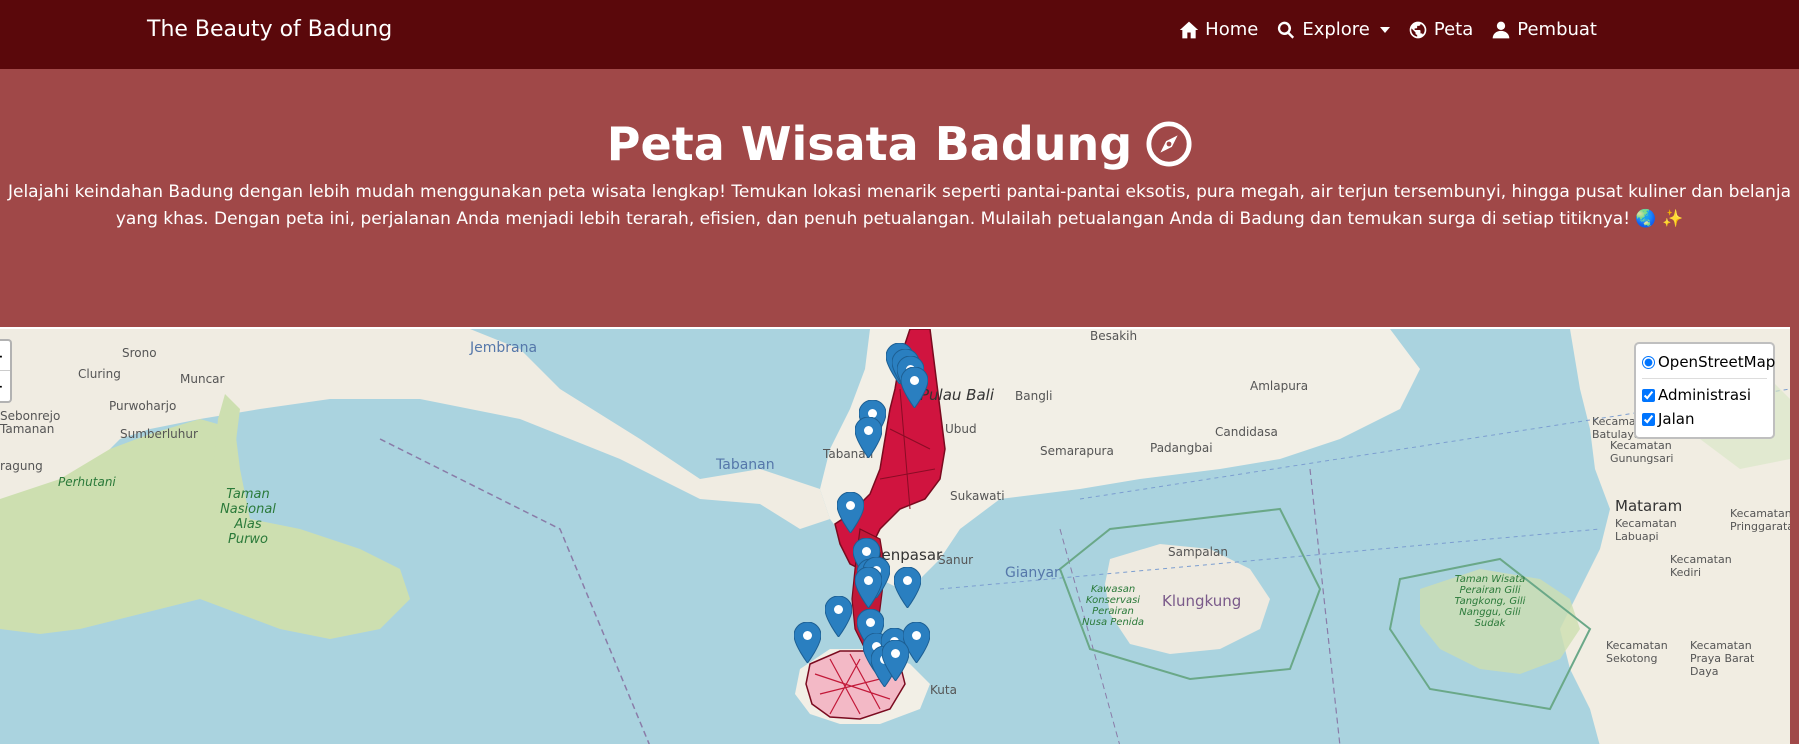 This screenshot has width=1799, height=744. Describe the element at coordinates (1246, 432) in the screenshot. I see `map-label: Candidasa` at that location.